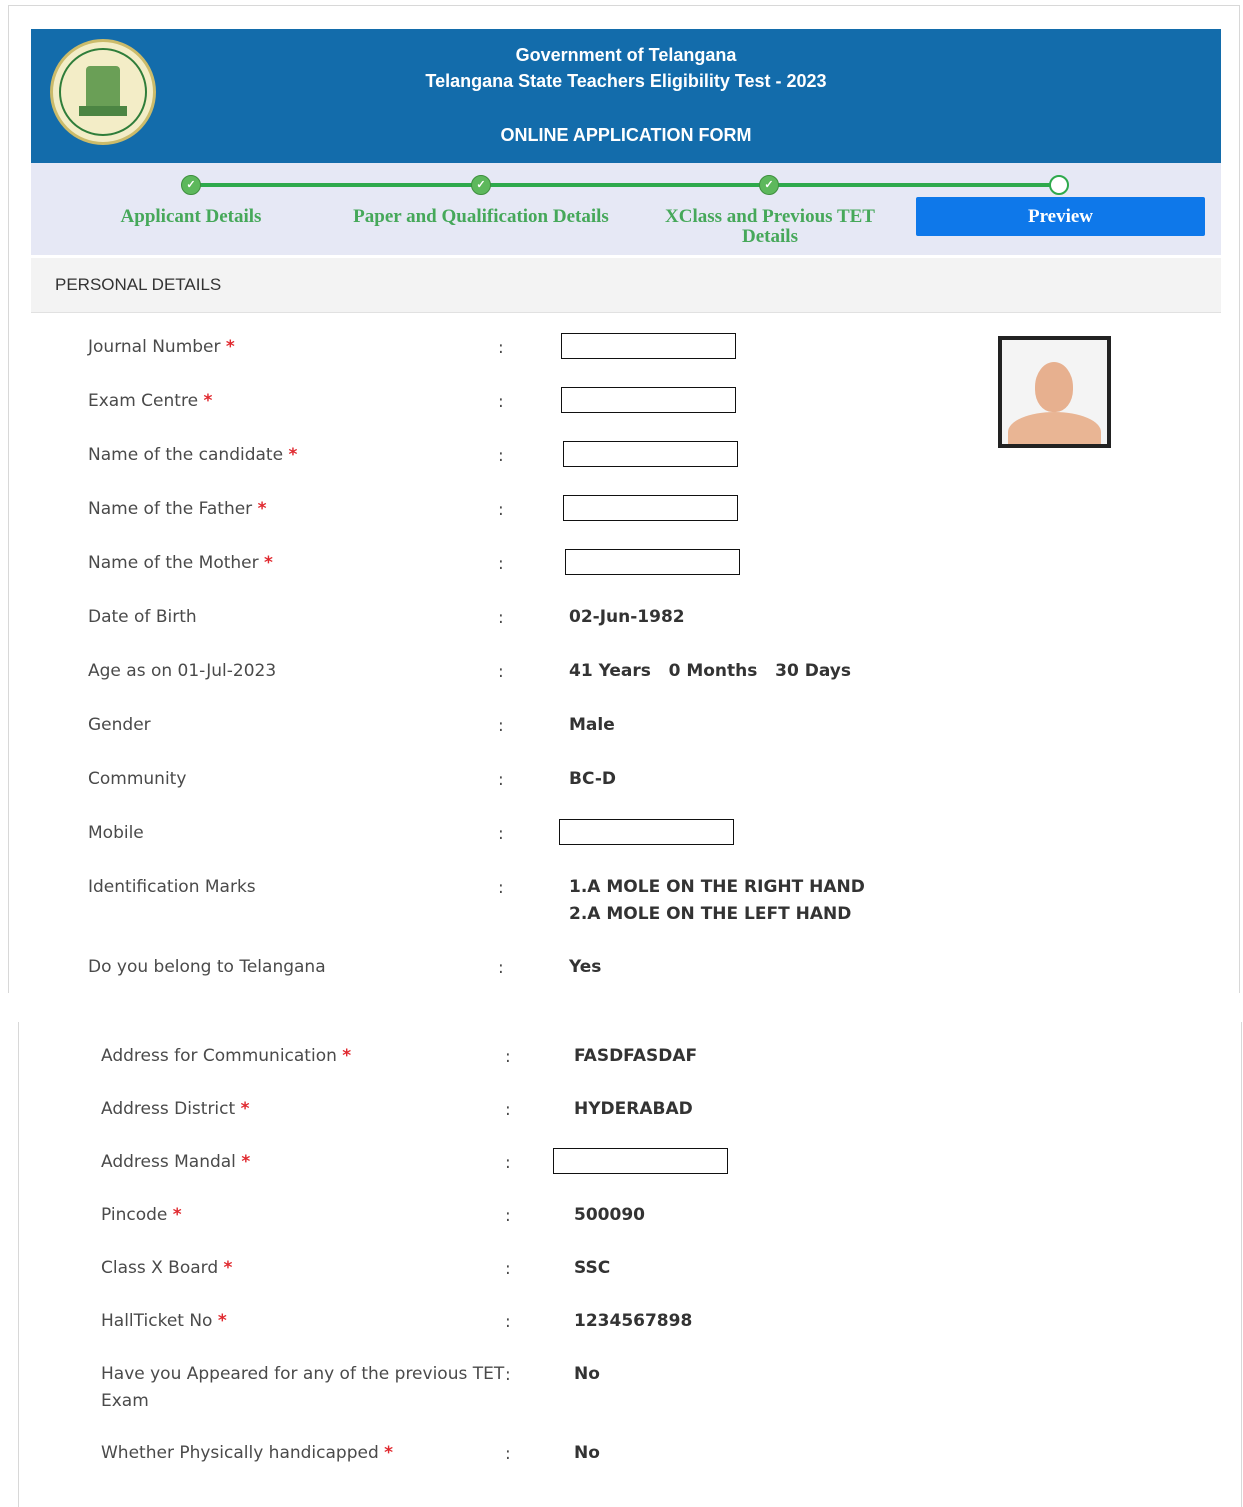  What do you see at coordinates (138, 284) in the screenshot?
I see `section-title: PERSONAL DETAILS` at bounding box center [138, 284].